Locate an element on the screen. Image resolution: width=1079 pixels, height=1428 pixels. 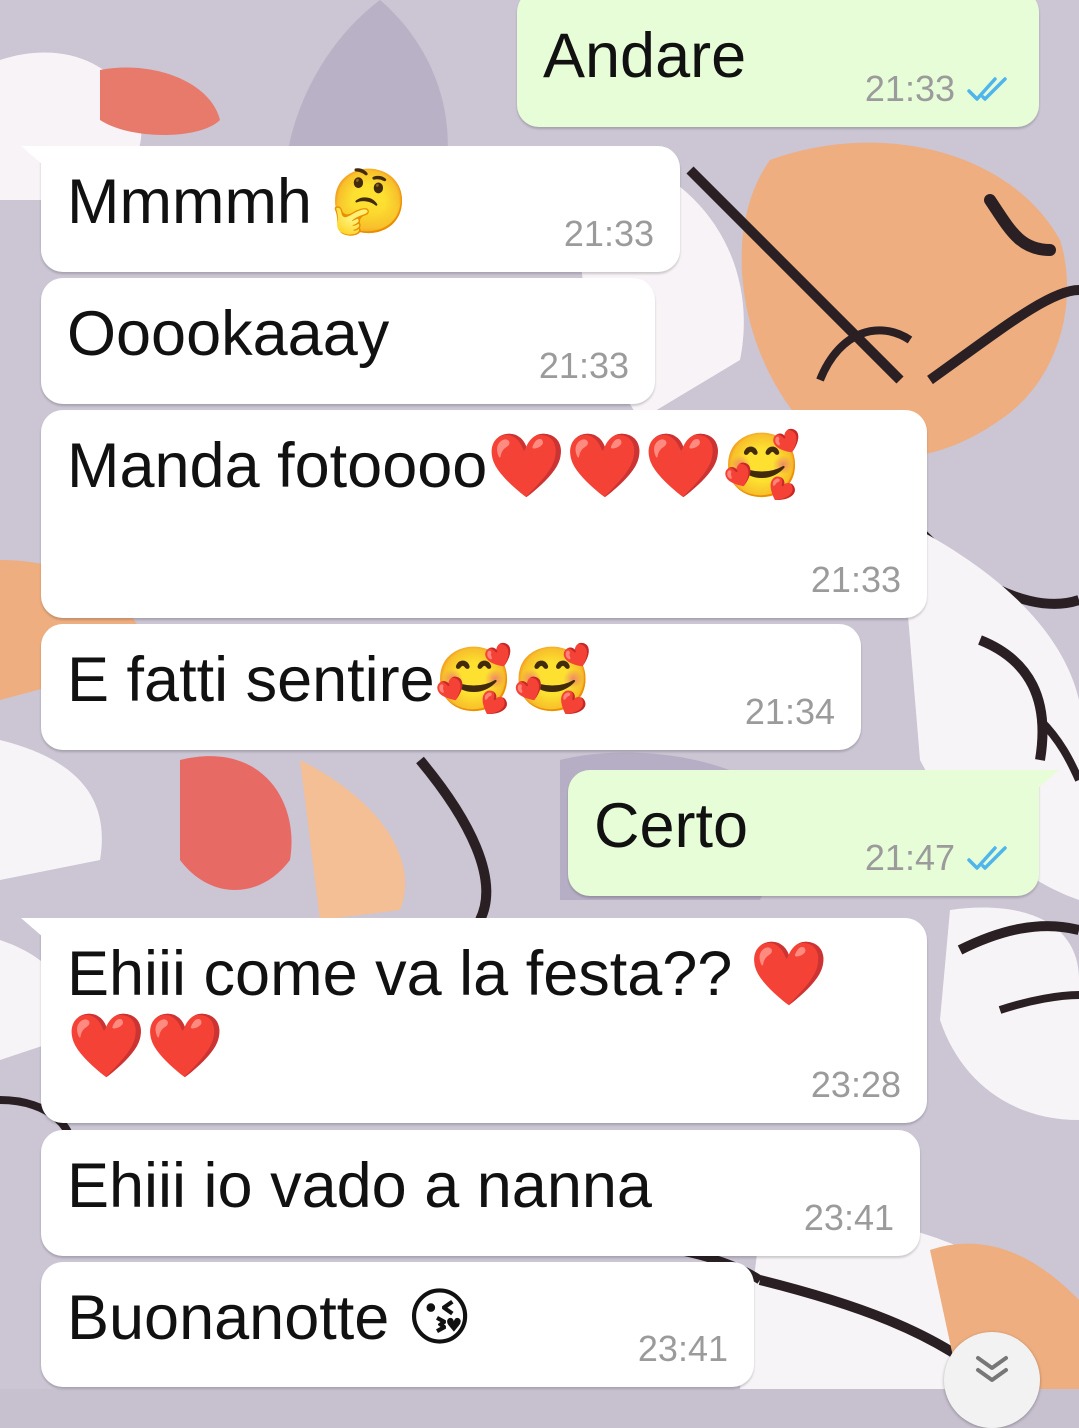
scroll-to-bottom-button is located at coordinates (992, 1380).